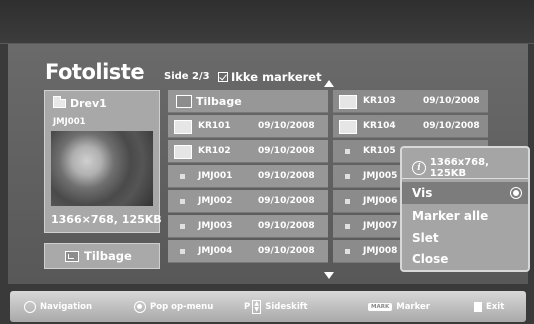 The width and height of the screenshot is (534, 324). Describe the element at coordinates (106, 219) in the screenshot. I see `photo-resolution: 1366×768, 125KB` at that location.